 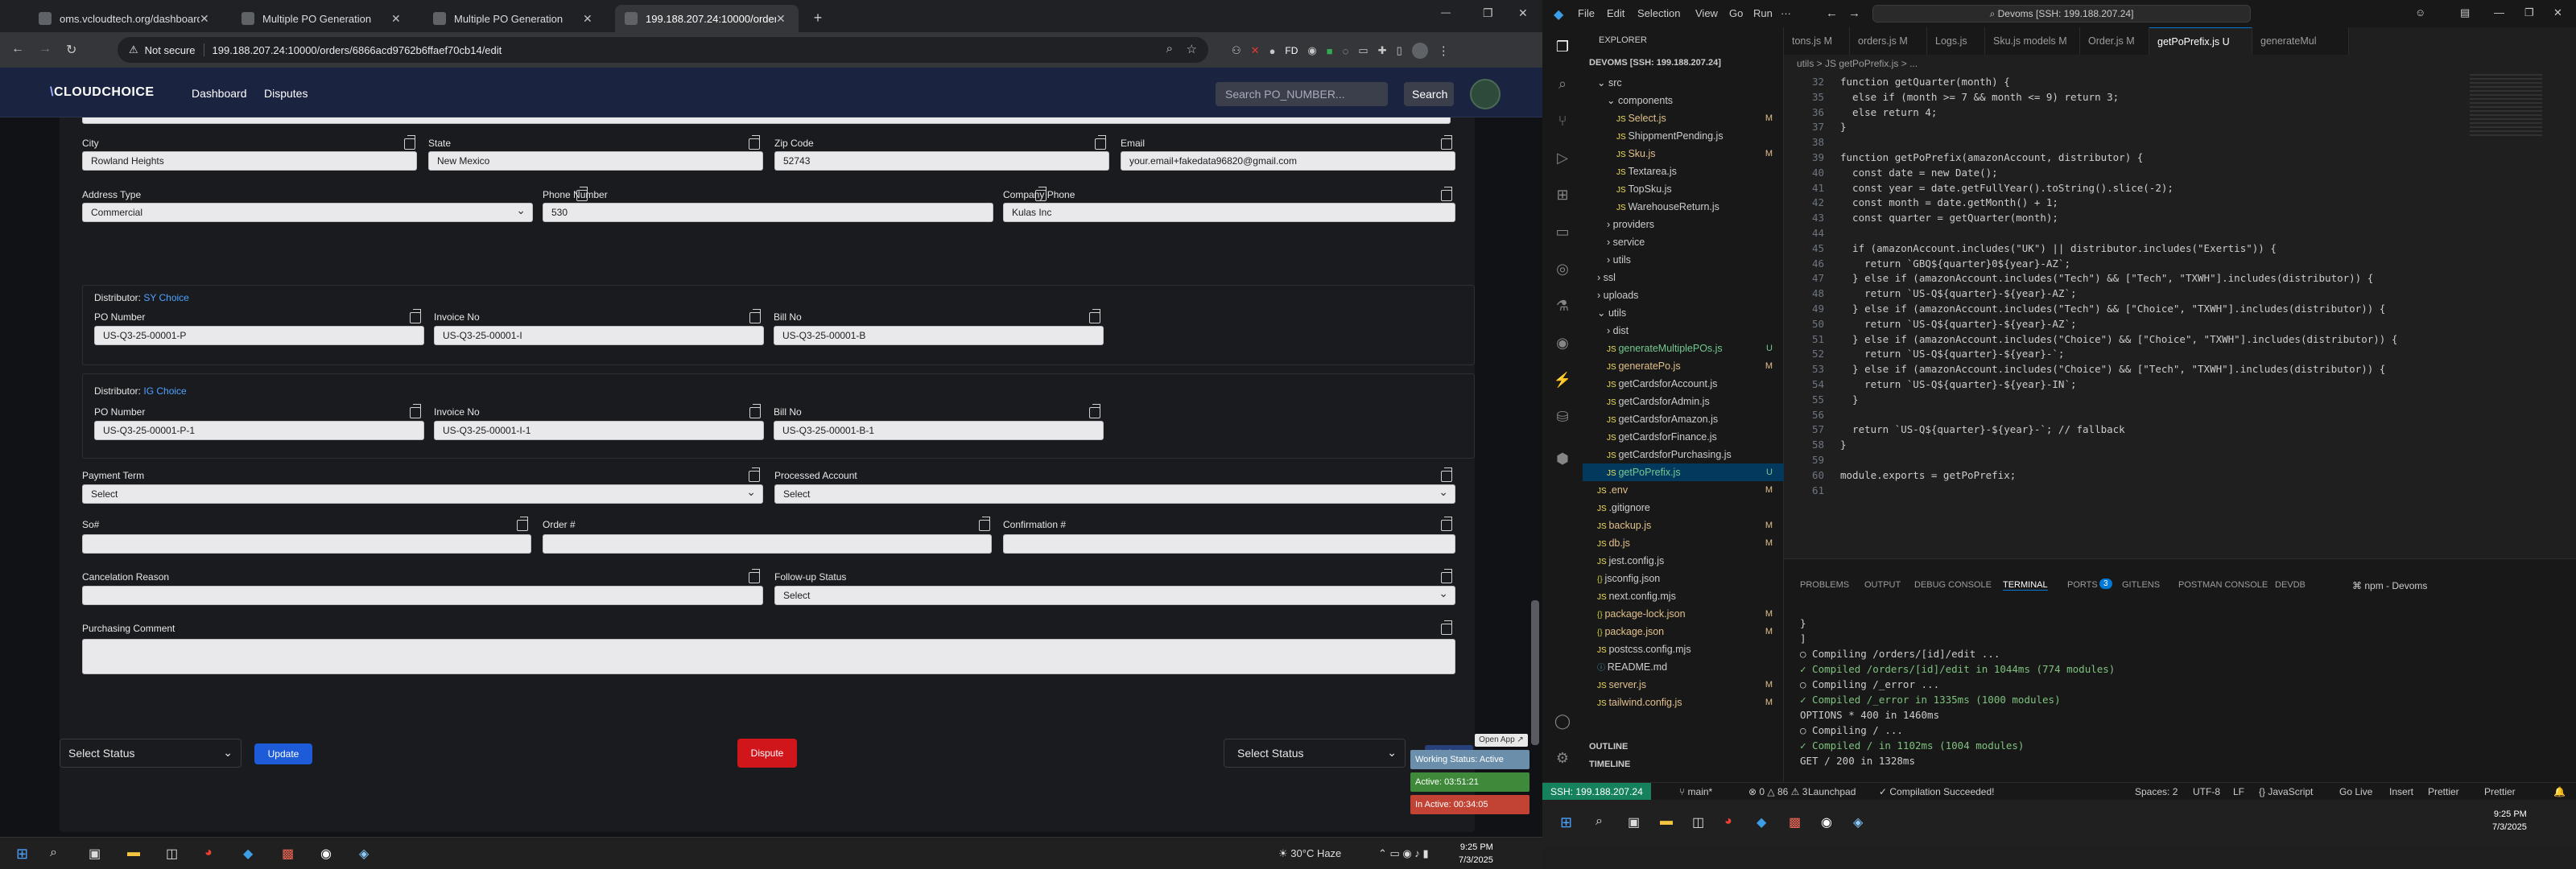 I want to click on problems-indicator: ⊗ 0 △ 86 ⚠ 3, so click(x=1777, y=792).